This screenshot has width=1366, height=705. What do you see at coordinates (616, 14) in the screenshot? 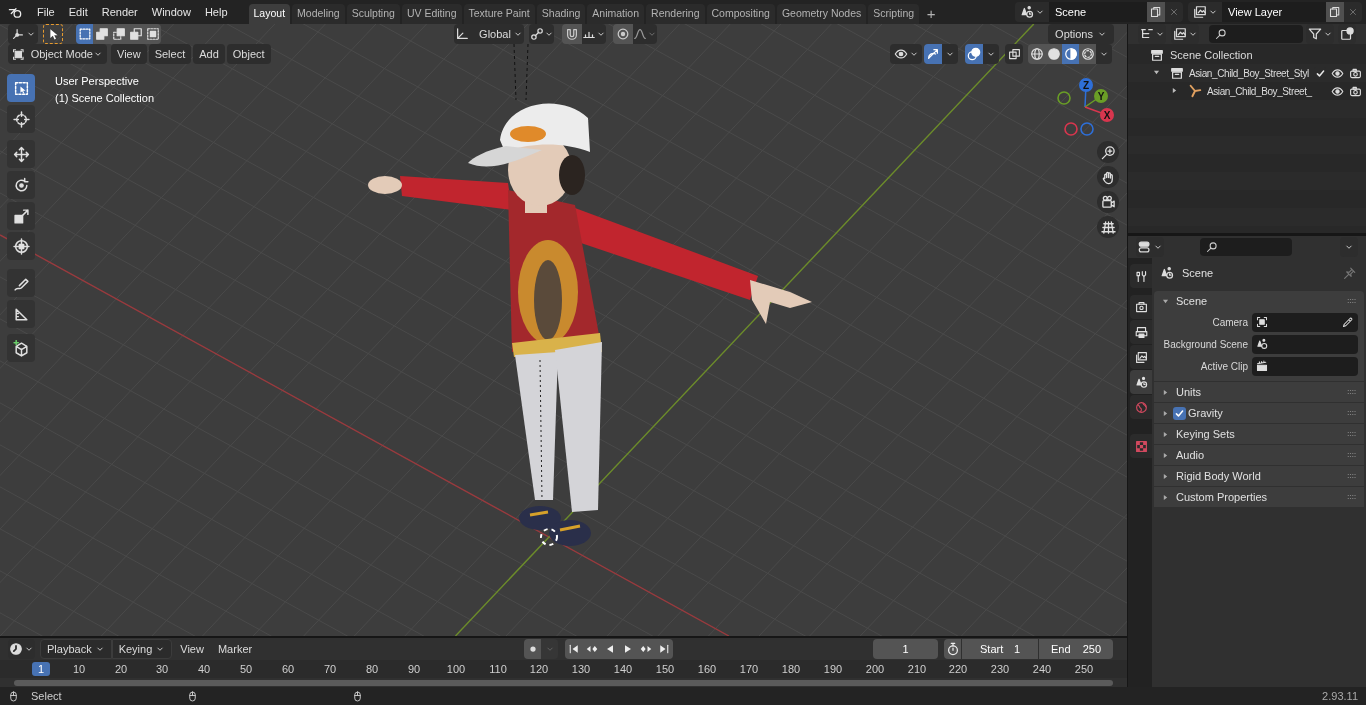
I see `workspace-tab: Animation` at bounding box center [616, 14].